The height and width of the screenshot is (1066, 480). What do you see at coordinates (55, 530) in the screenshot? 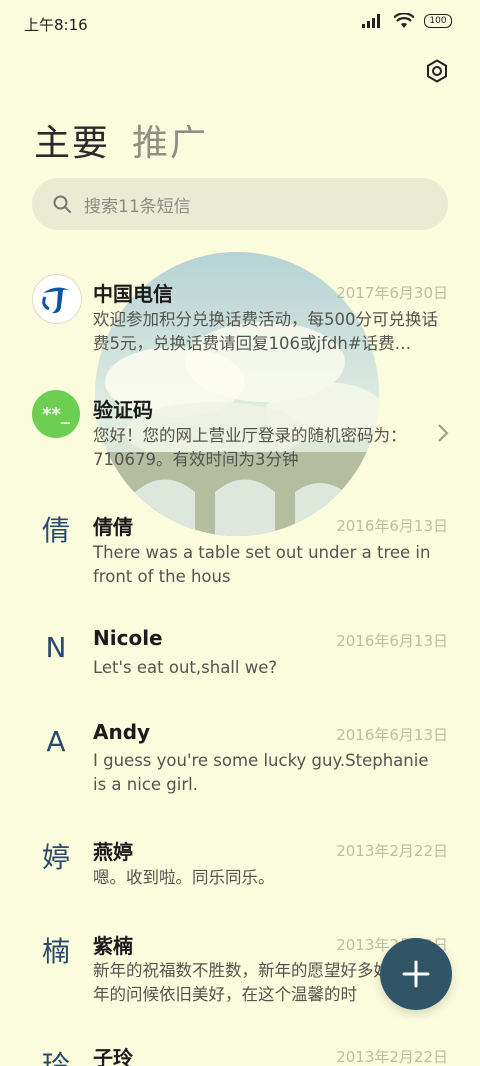
I see `avatar: 倩` at bounding box center [55, 530].